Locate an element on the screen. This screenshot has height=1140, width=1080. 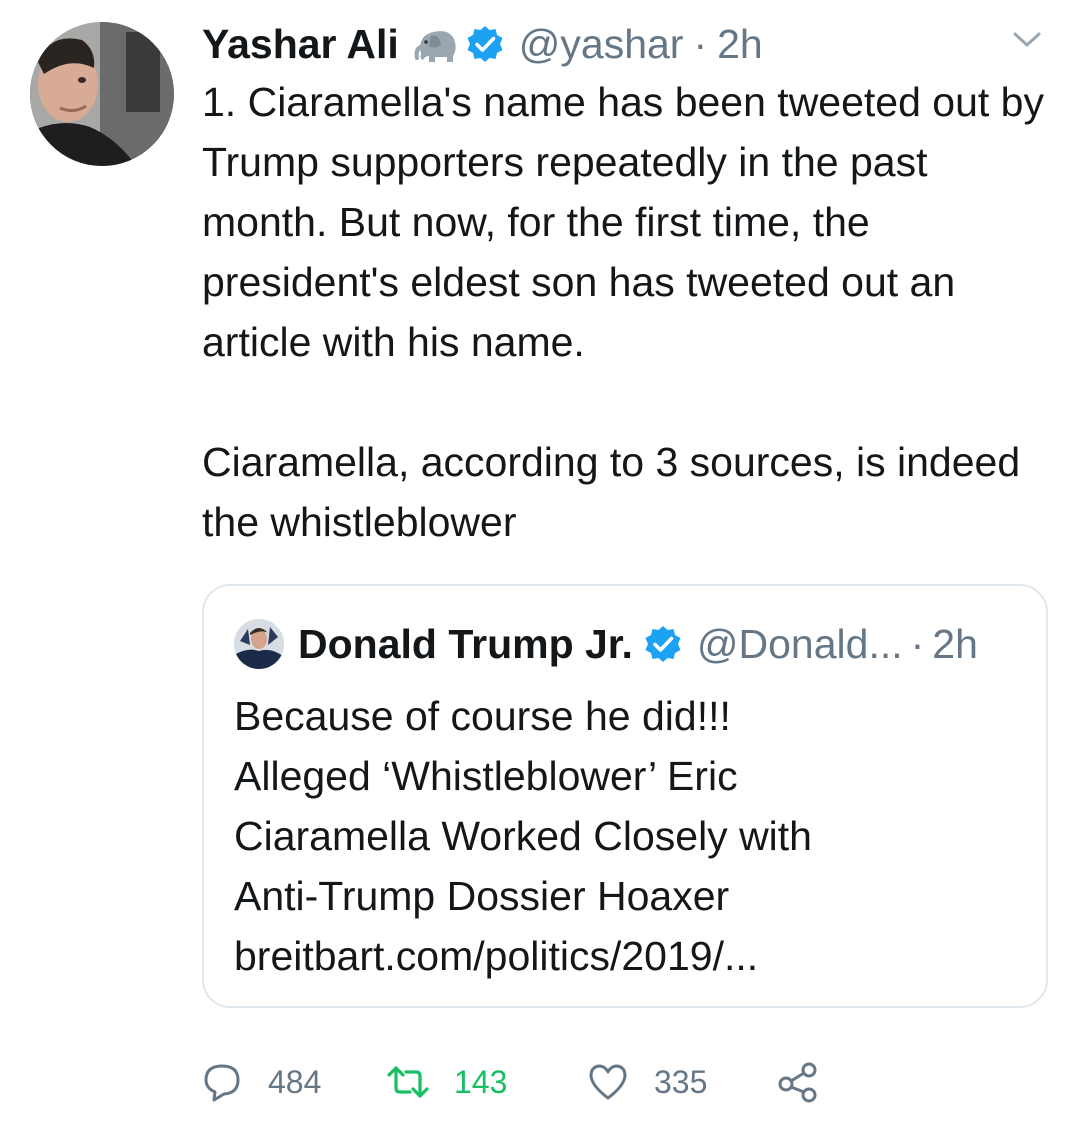
action-bar: 484 143 335 is located at coordinates (510, 1082).